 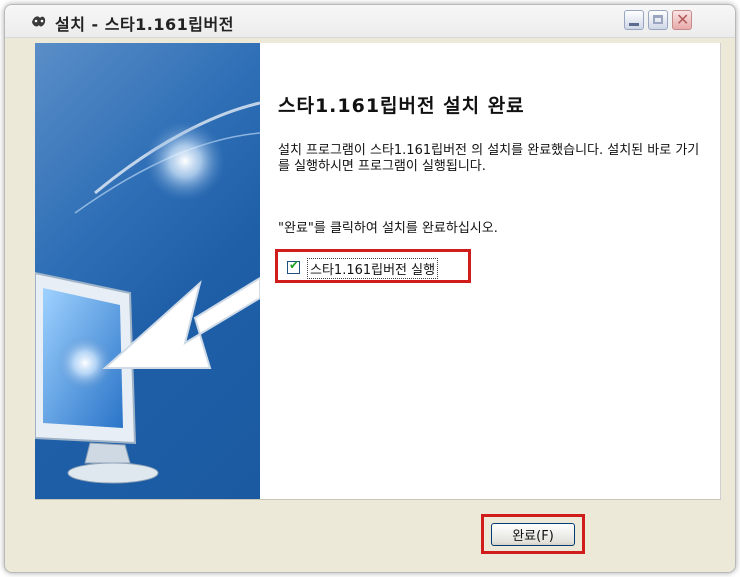 What do you see at coordinates (378, 535) in the screenshot?
I see `button-bar: 완료(F)` at bounding box center [378, 535].